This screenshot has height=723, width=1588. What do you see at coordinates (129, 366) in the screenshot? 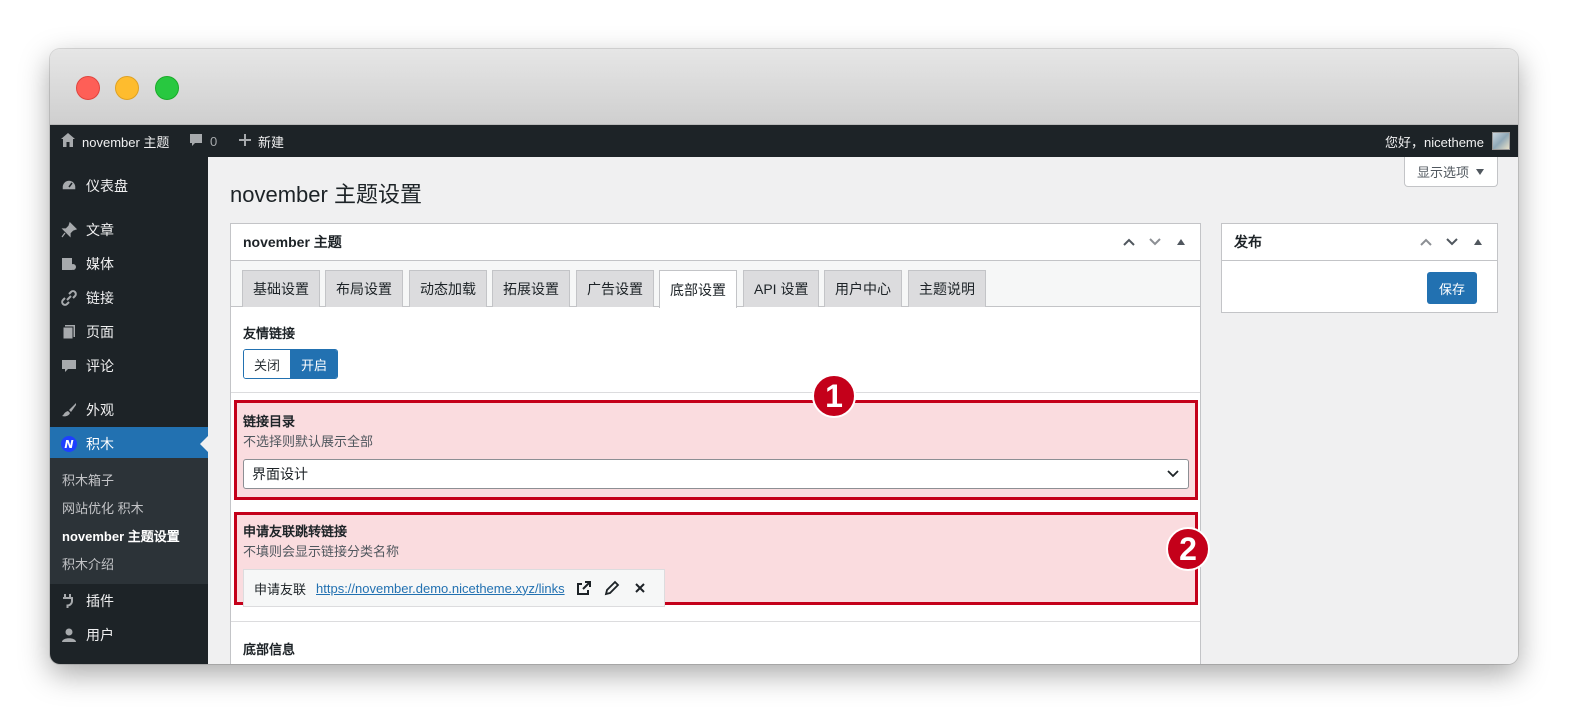
I see `sidebar-item-comments: 评论` at bounding box center [129, 366].